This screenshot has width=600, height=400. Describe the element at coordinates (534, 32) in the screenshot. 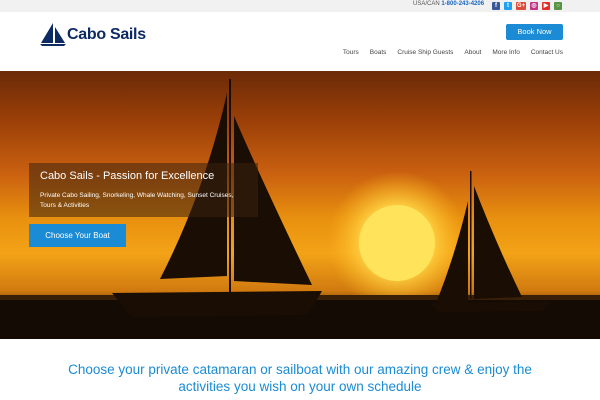

I see `book-now-button: Book Now` at that location.